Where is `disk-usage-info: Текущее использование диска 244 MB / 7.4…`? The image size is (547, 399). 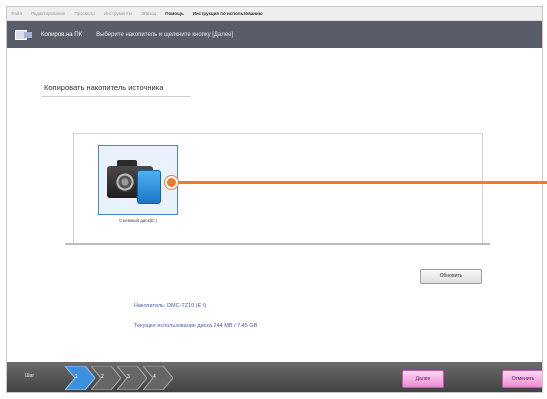 disk-usage-info: Текущее использование диска 244 MB / 7.4… is located at coordinates (196, 326).